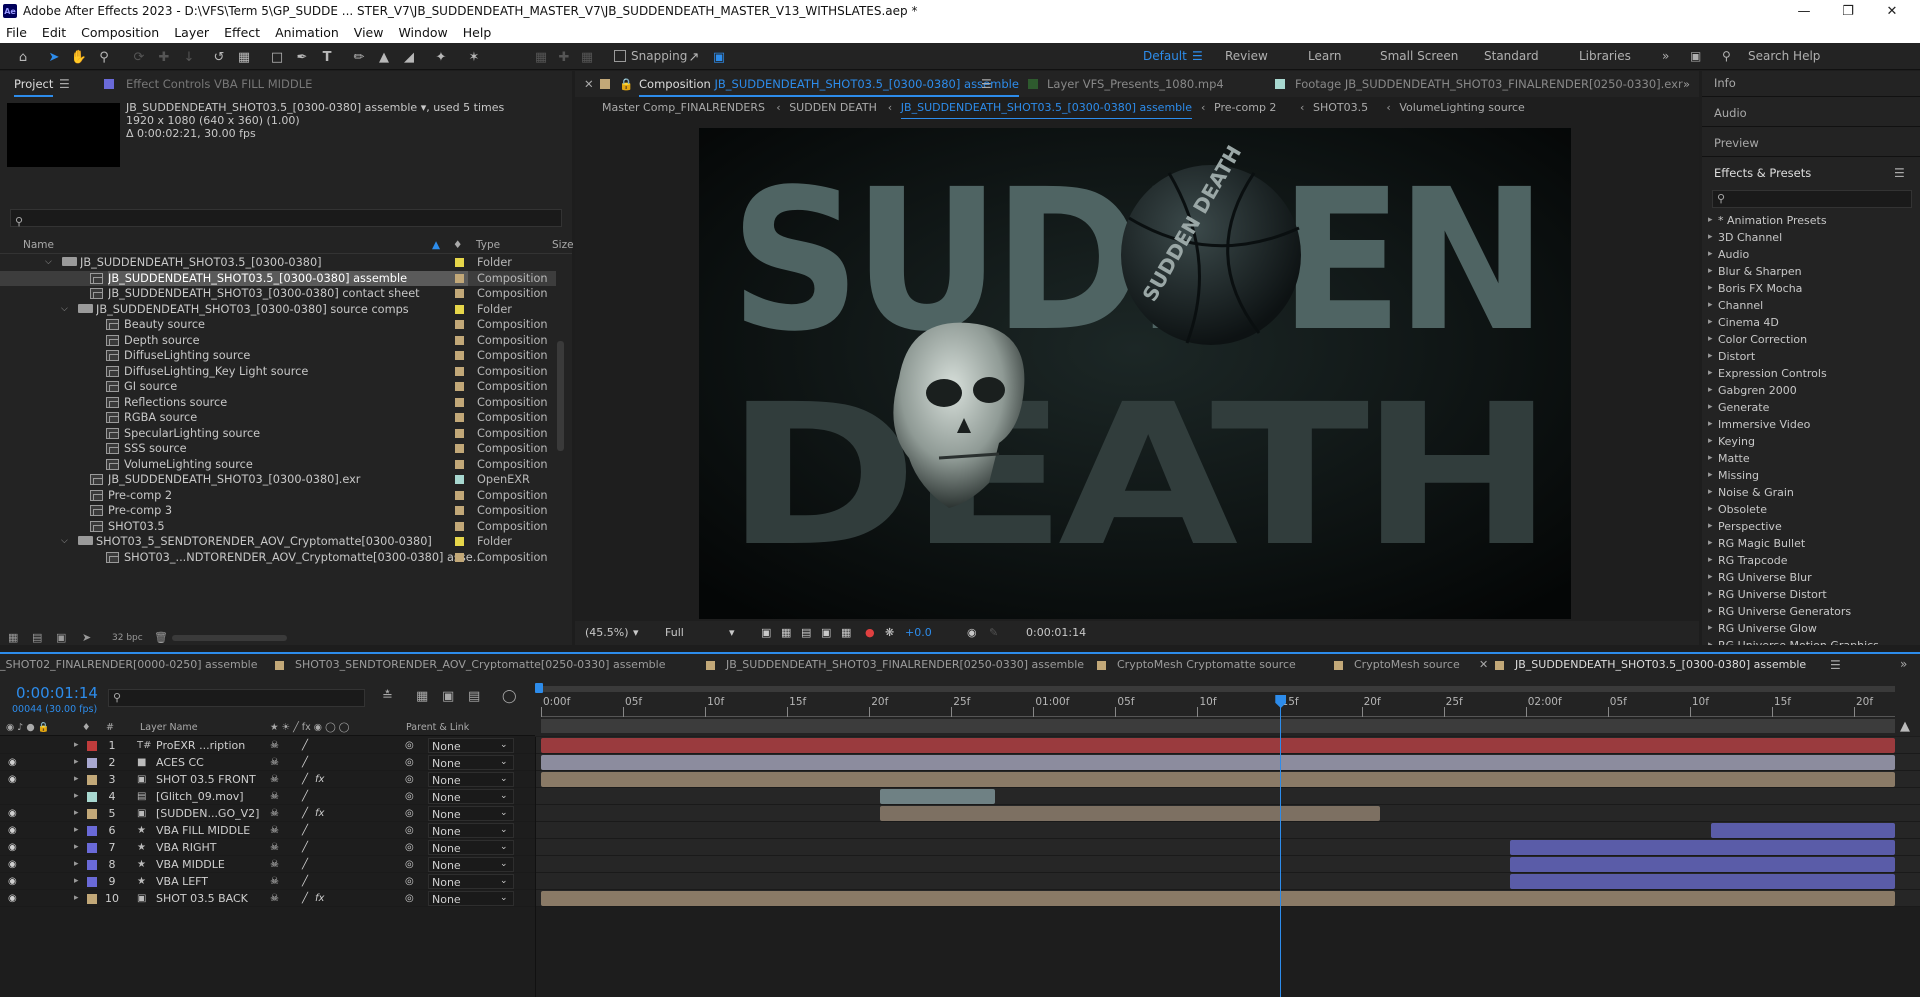  What do you see at coordinates (960, 813) in the screenshot?
I see `layer-row: ◉ ▸ 5 ▣ [SUDDEN...GO_V2] ☠ ╱ fx ◎ None ⌄` at bounding box center [960, 813].